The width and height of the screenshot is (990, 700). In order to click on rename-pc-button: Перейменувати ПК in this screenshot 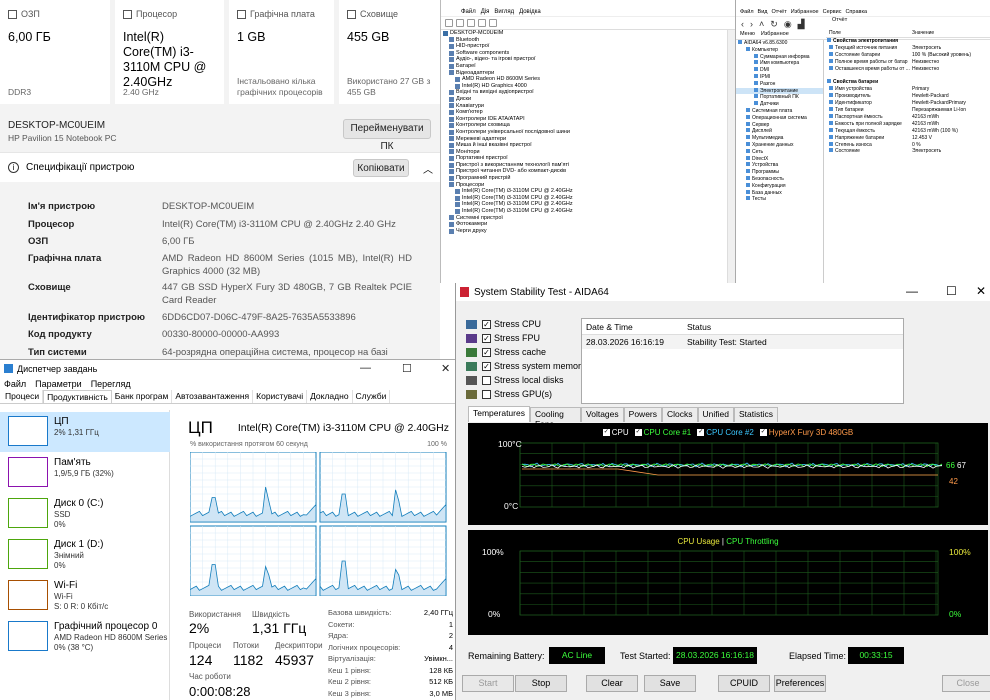, I will do `click(387, 135)`.